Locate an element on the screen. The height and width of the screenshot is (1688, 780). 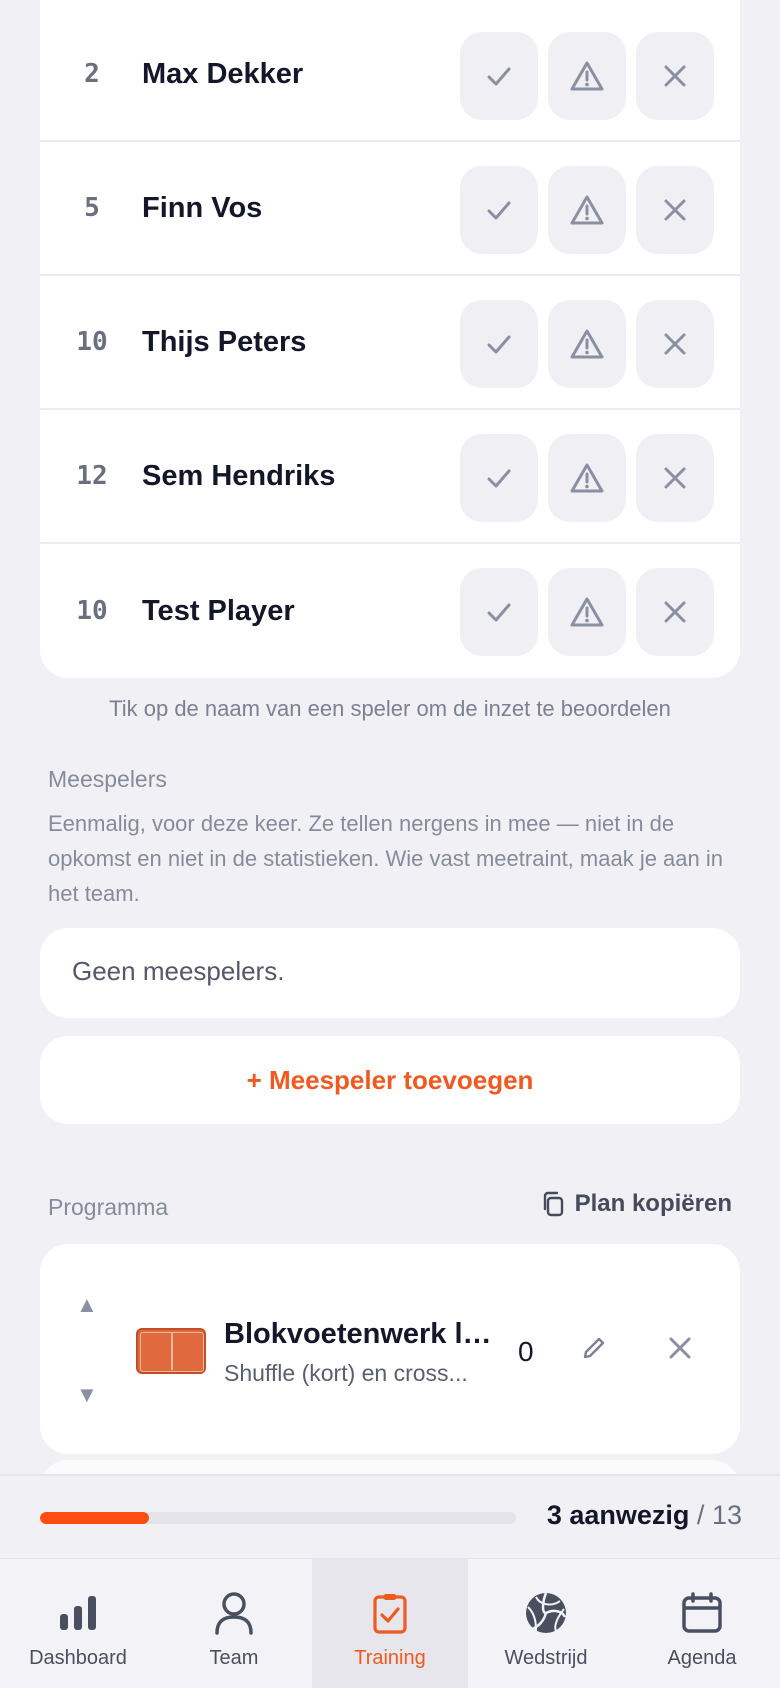
copy-icon is located at coordinates (553, 1204).